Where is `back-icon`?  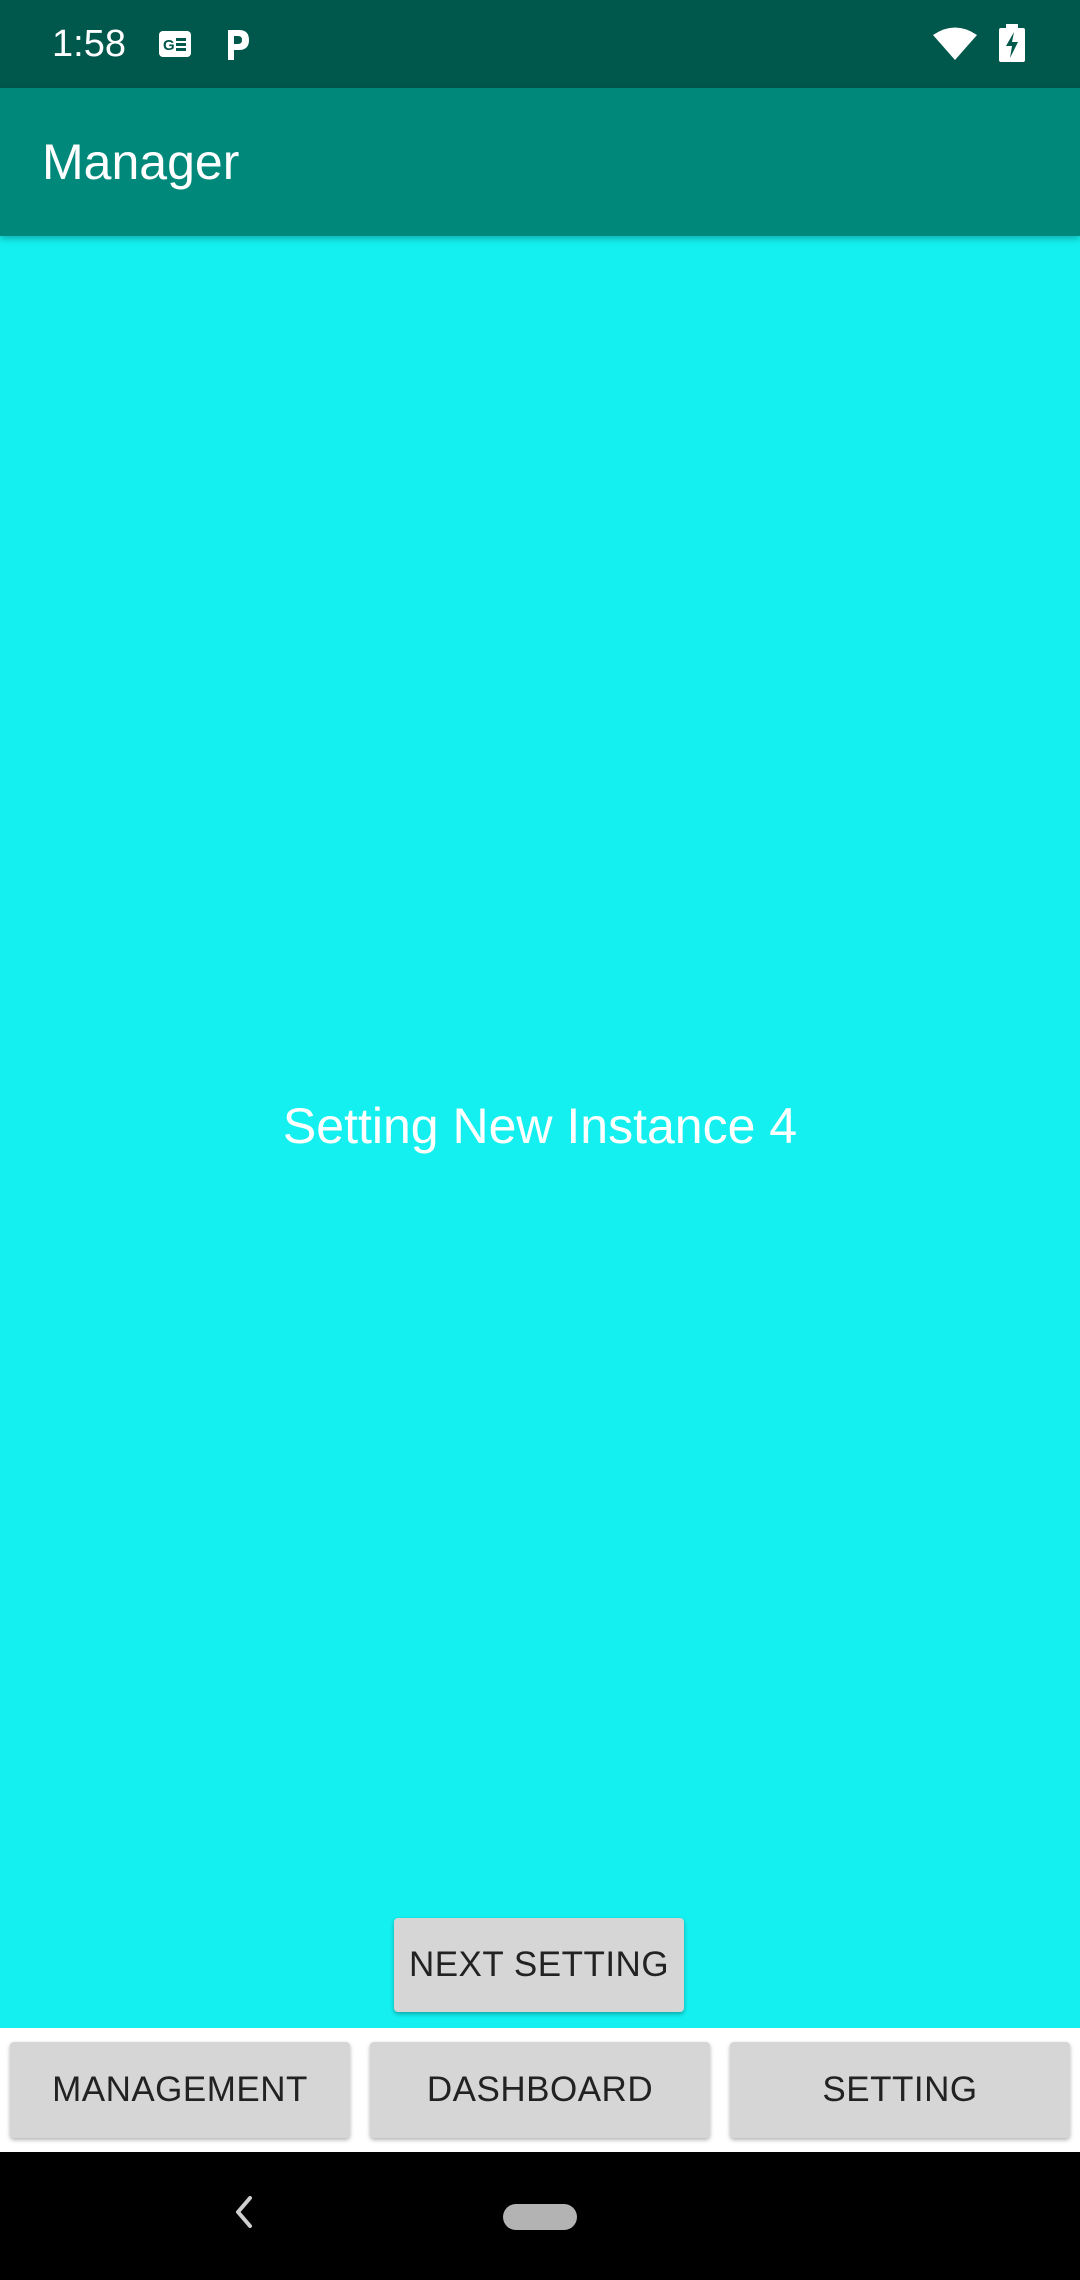 back-icon is located at coordinates (243, 2212).